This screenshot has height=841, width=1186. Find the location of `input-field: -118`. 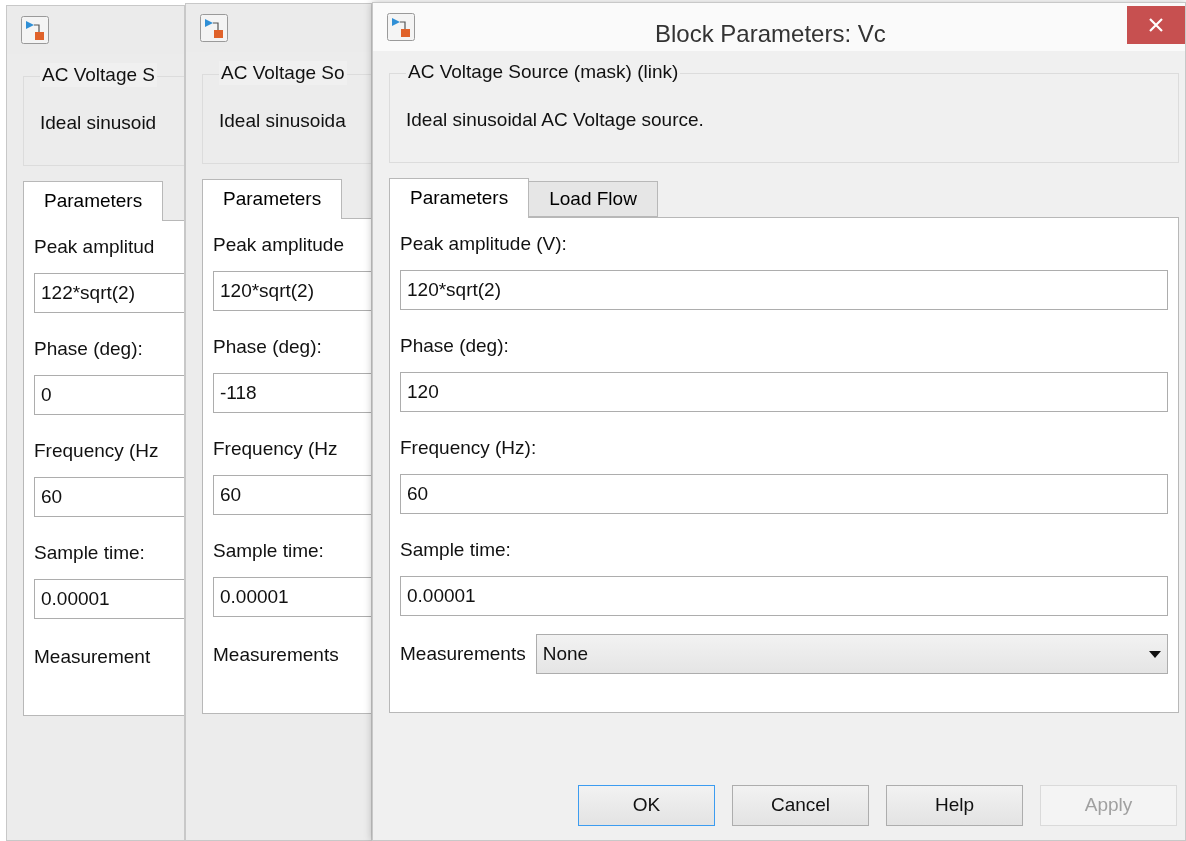

input-field: -118 is located at coordinates (292, 393).